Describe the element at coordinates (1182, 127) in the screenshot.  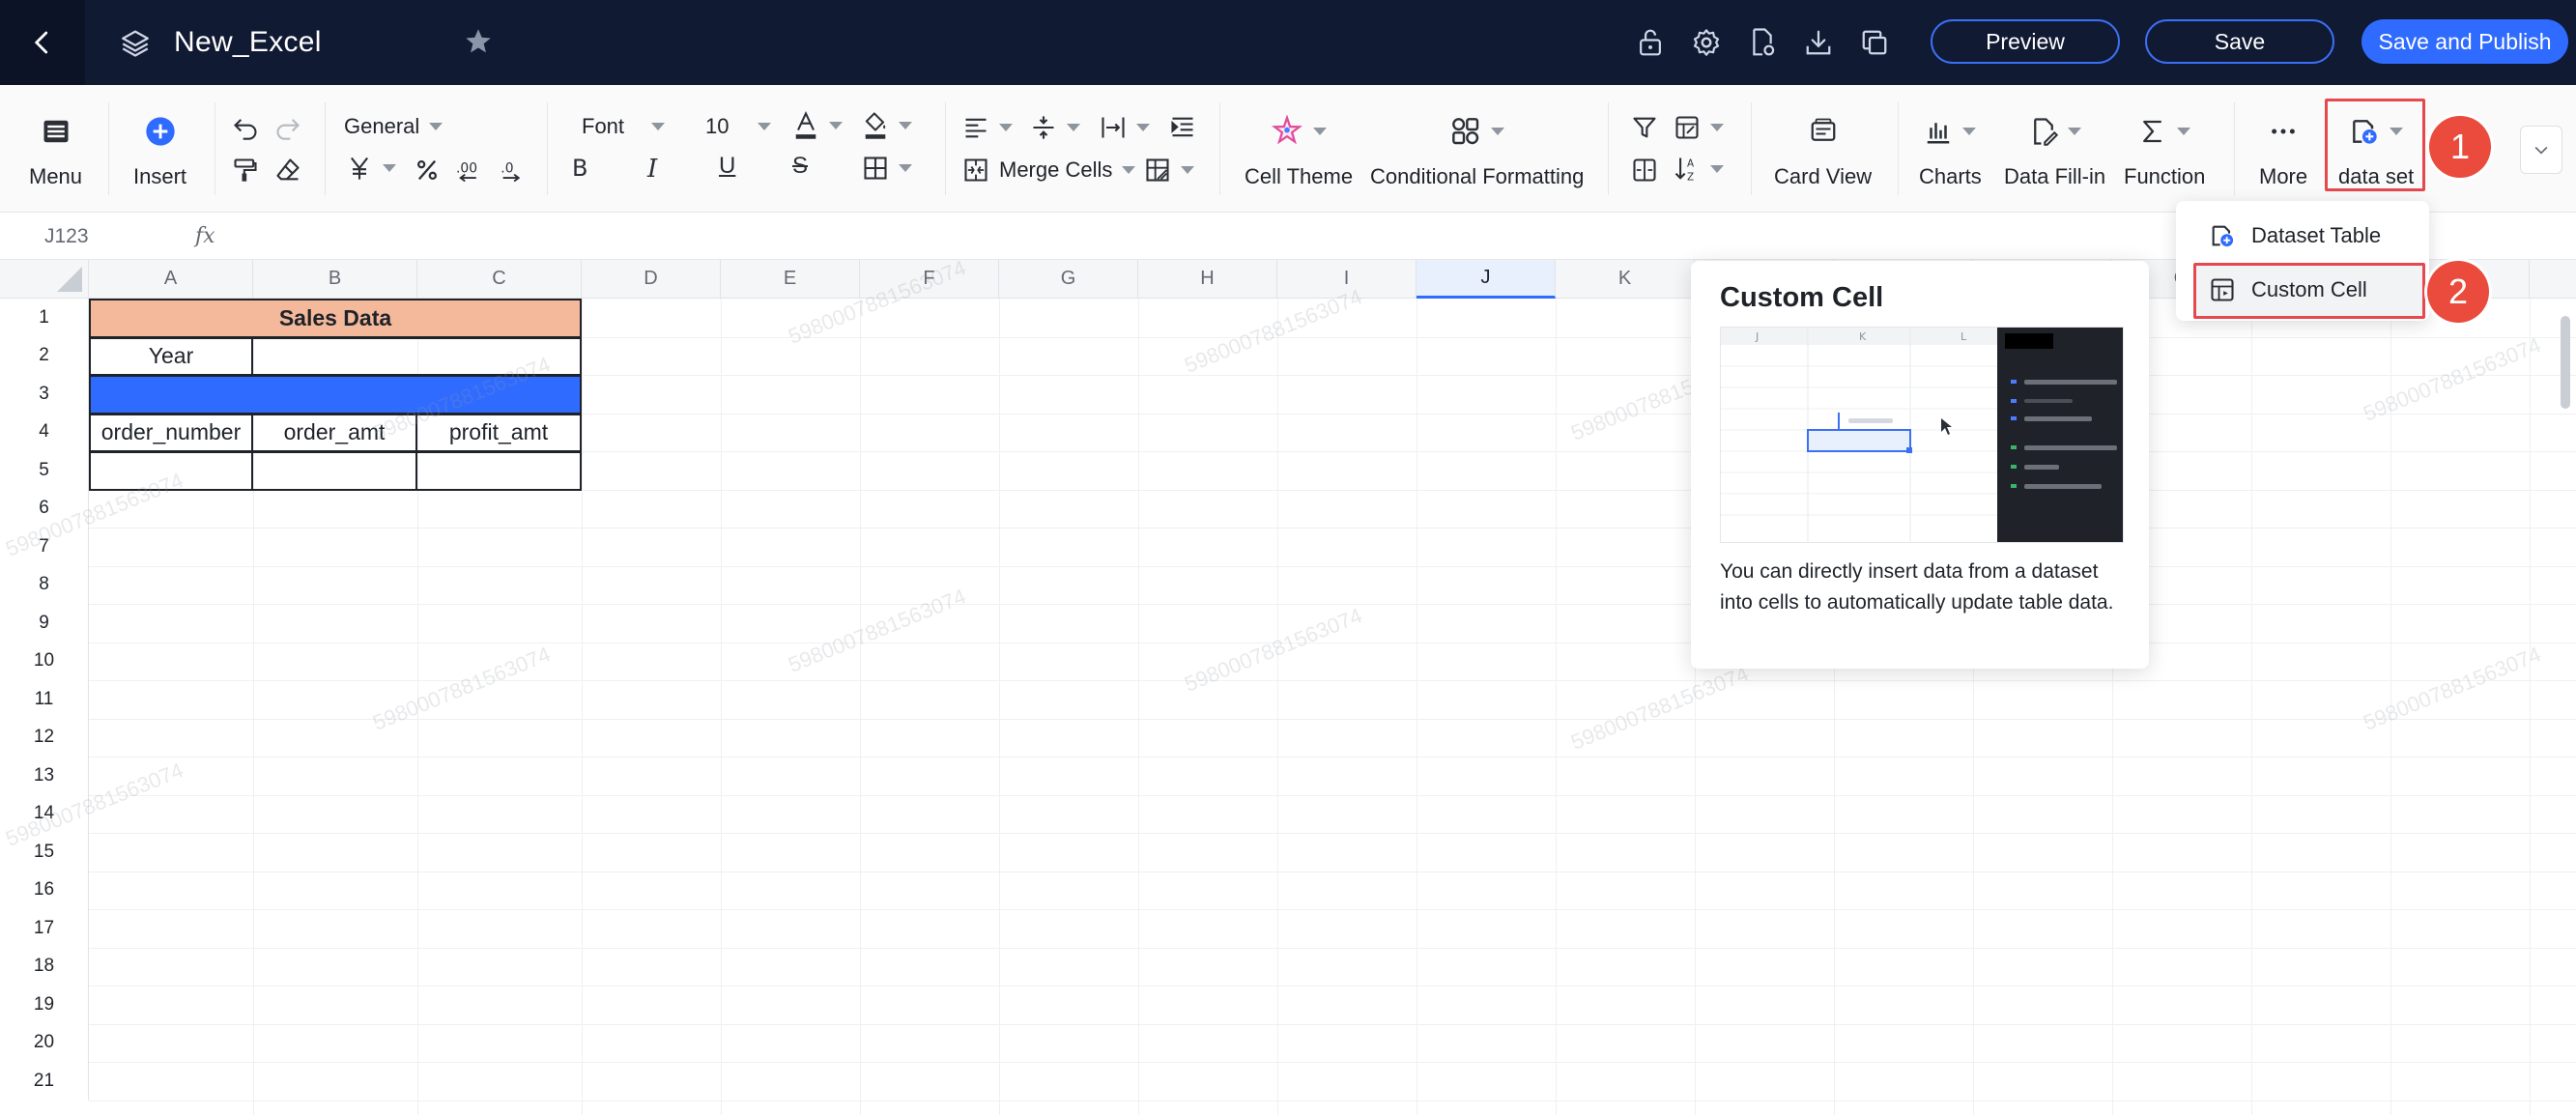
I see `indent-button` at that location.